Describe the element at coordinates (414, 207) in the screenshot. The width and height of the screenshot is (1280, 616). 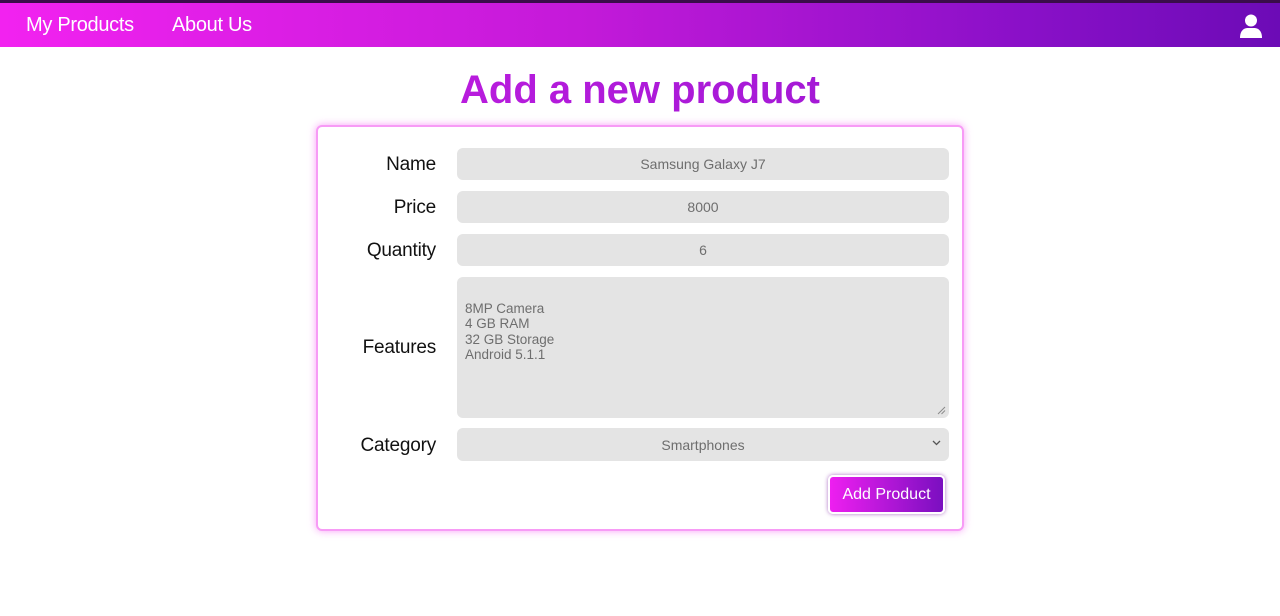
I see `price-label: Price` at that location.